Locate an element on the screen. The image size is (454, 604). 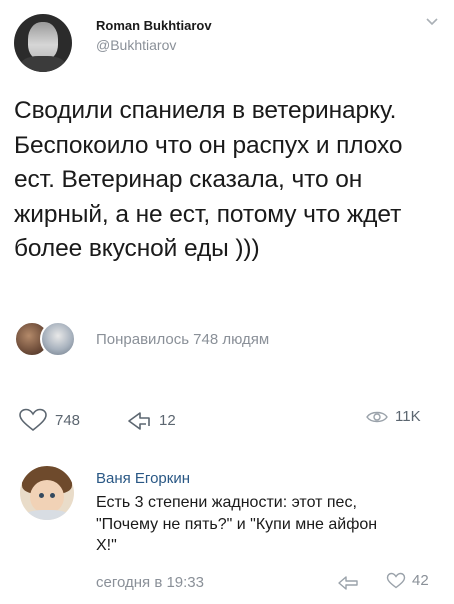
reply-icon is located at coordinates (348, 583).